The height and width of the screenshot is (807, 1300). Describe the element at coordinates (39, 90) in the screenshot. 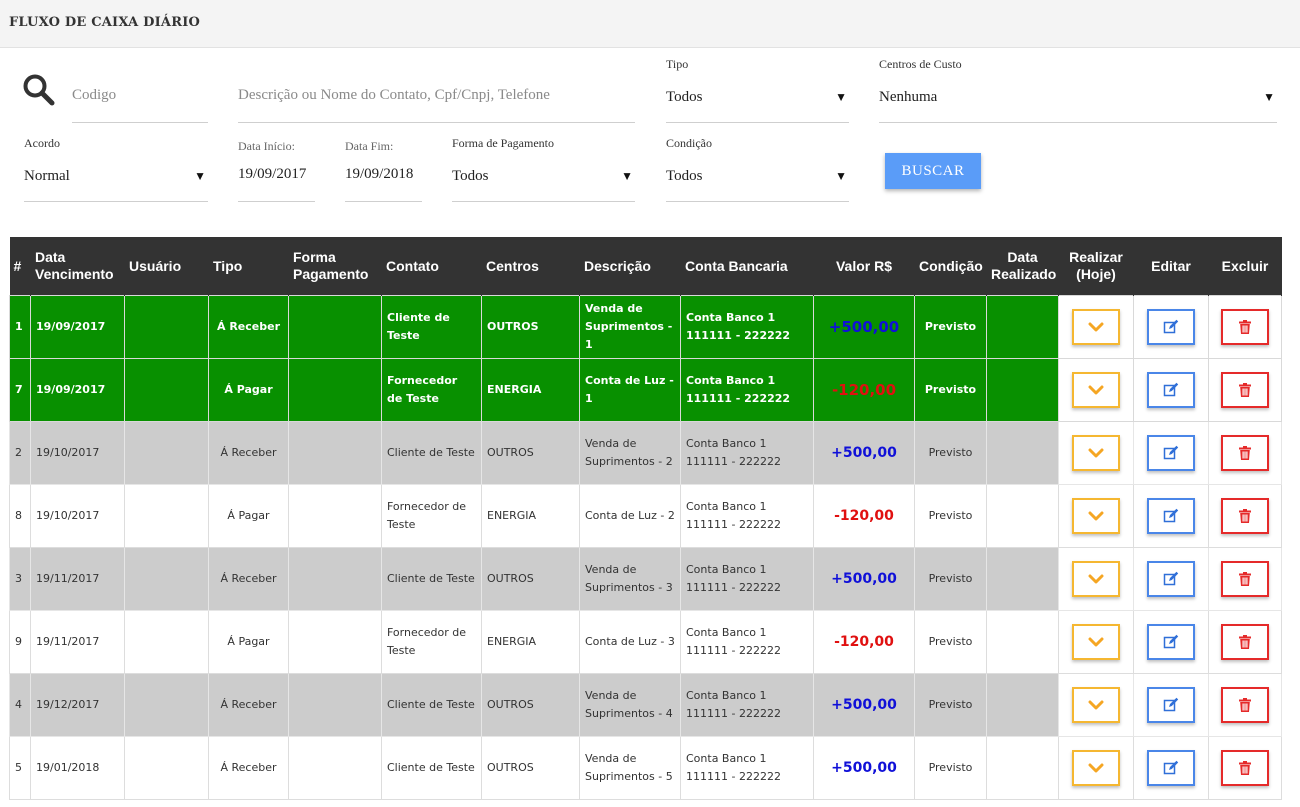

I see `search-icon` at that location.